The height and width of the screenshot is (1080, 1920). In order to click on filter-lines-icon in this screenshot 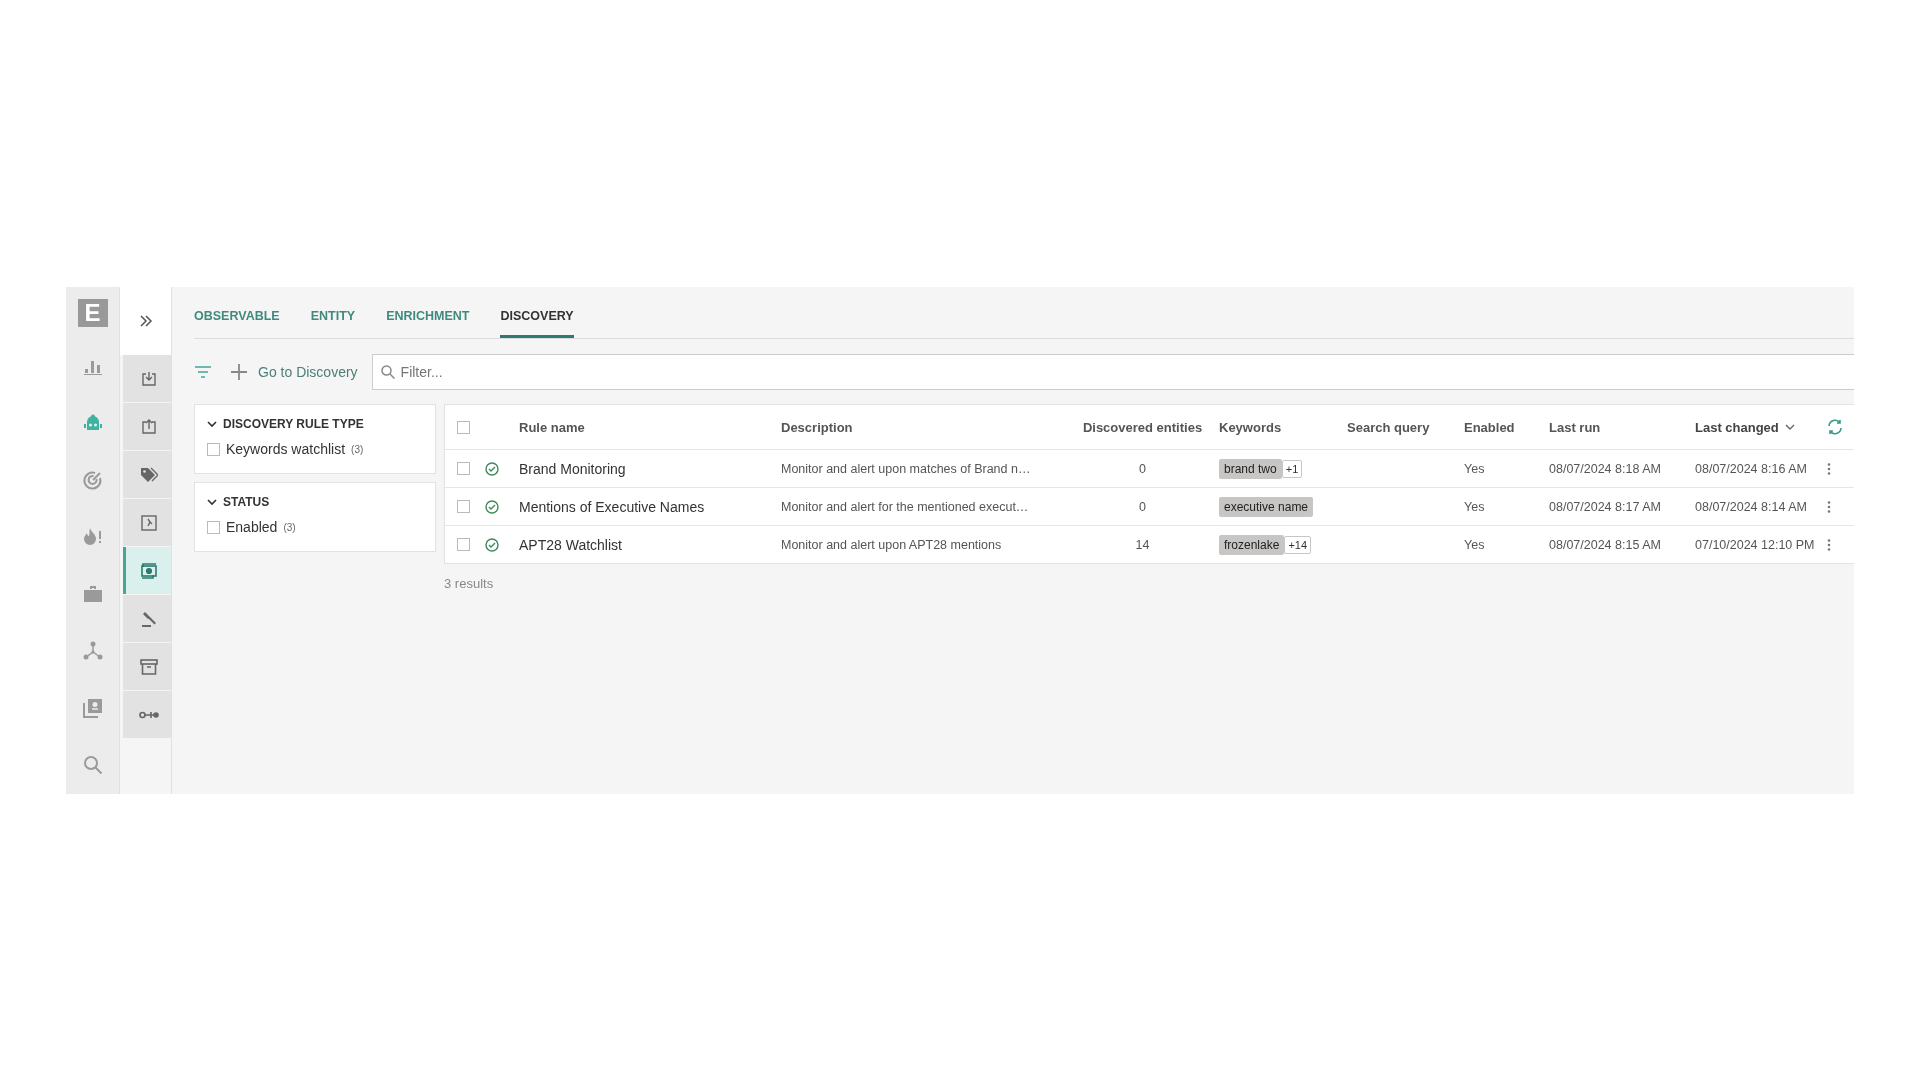, I will do `click(203, 372)`.